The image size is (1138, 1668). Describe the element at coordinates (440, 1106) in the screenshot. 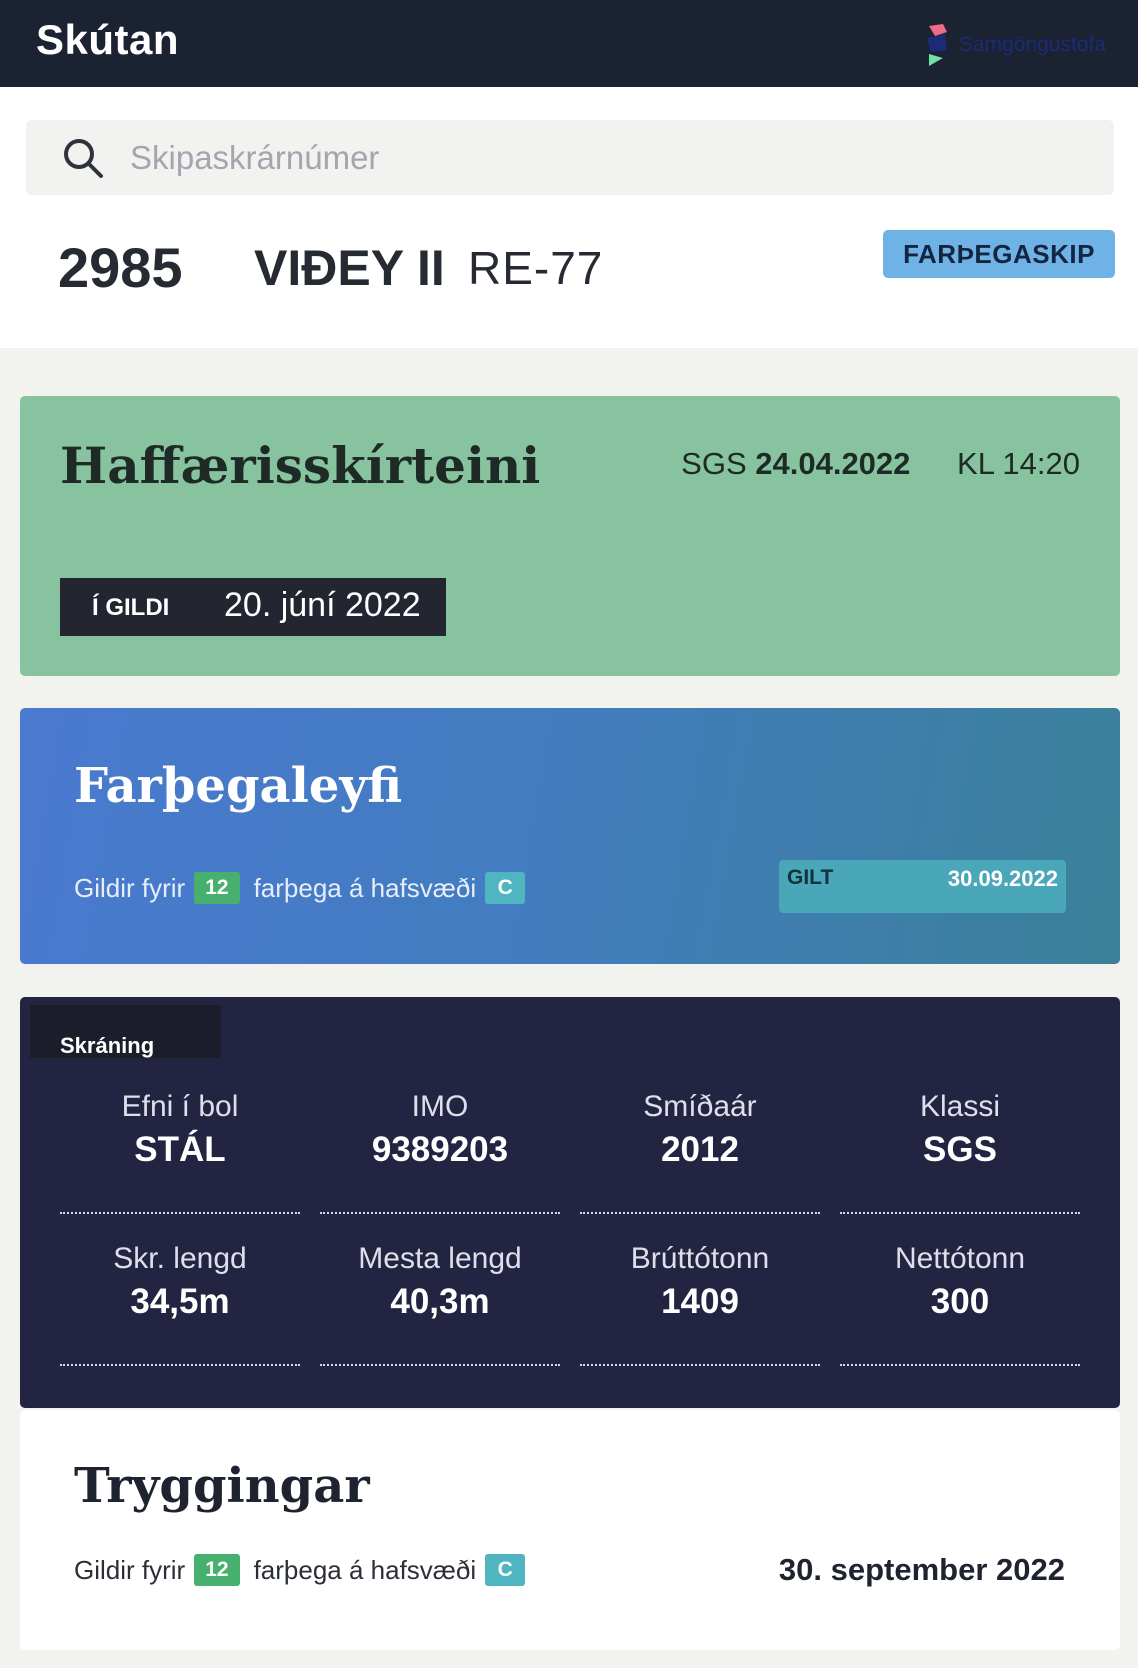

I see `field-label: IMO` at that location.